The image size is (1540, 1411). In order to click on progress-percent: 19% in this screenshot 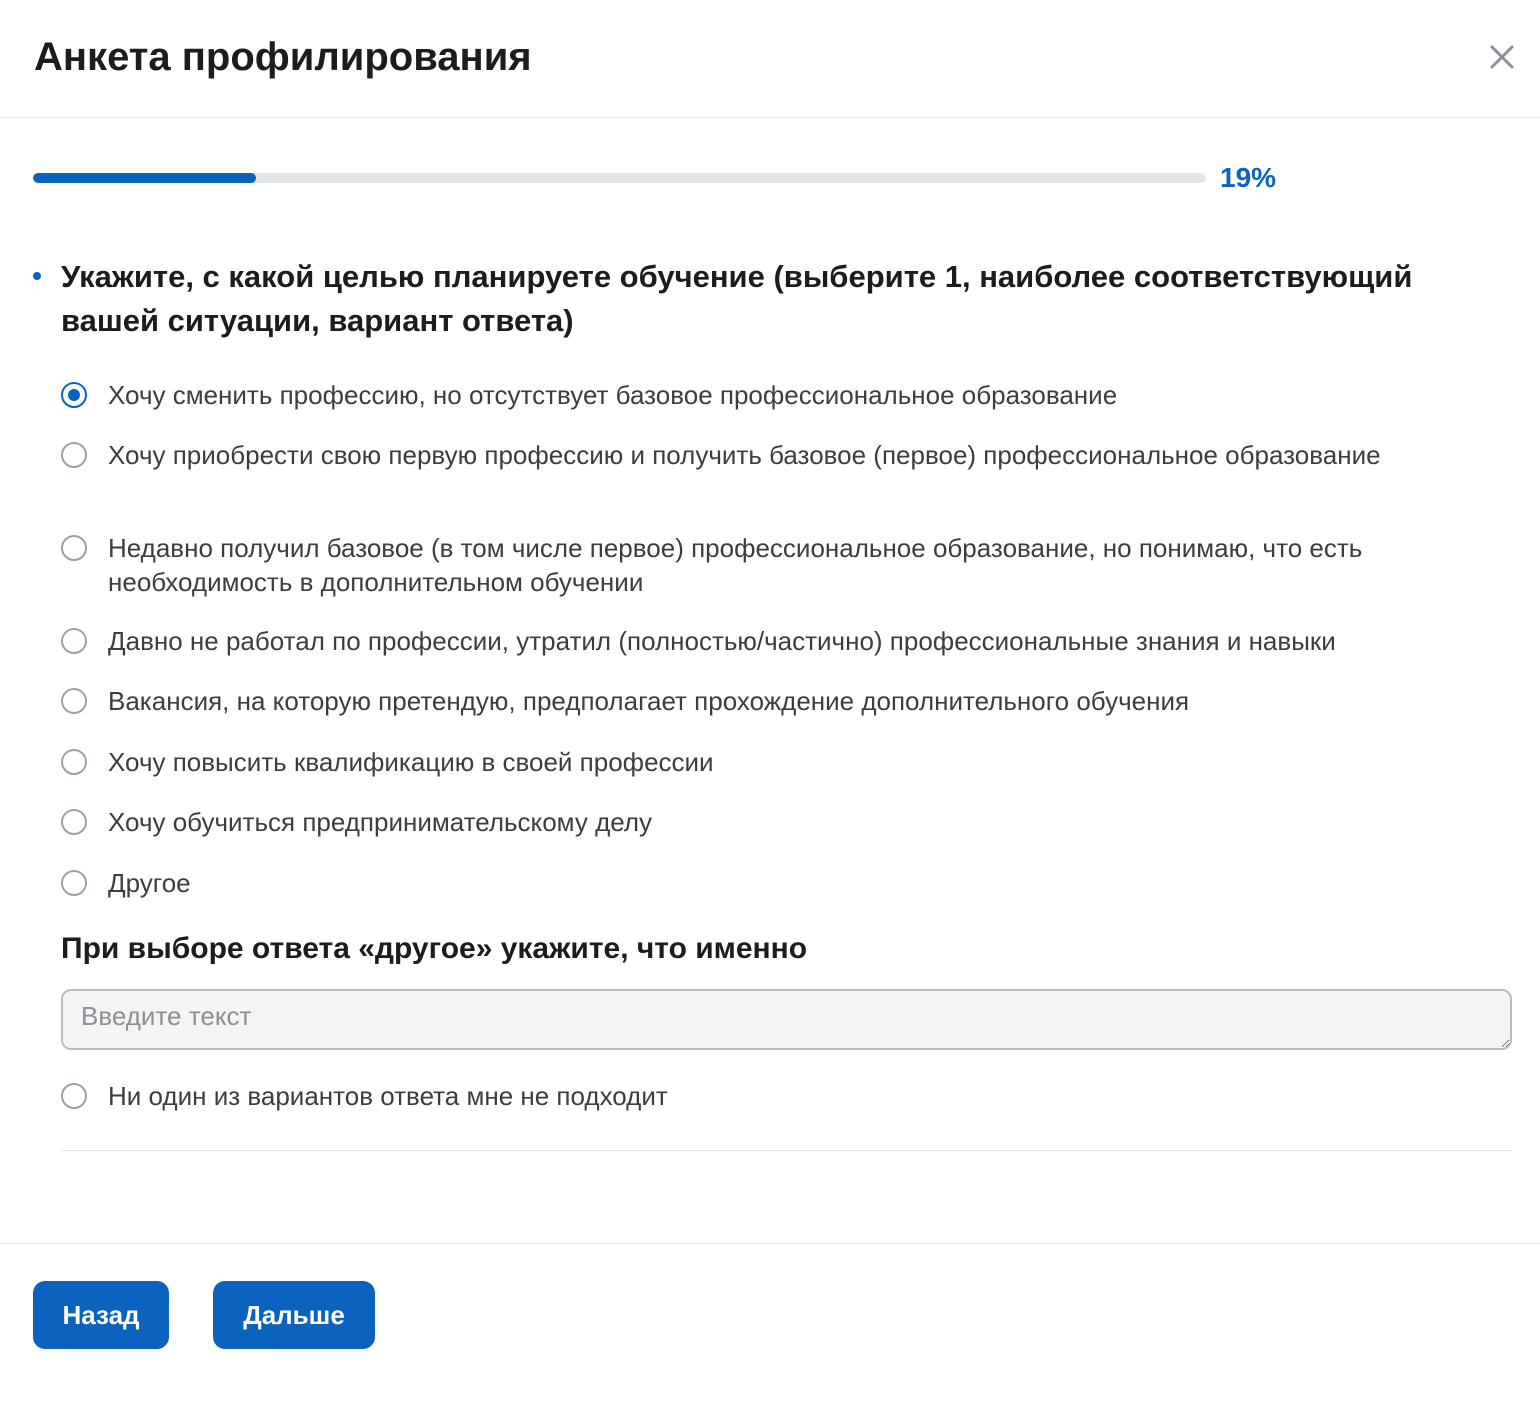, I will do `click(1248, 177)`.